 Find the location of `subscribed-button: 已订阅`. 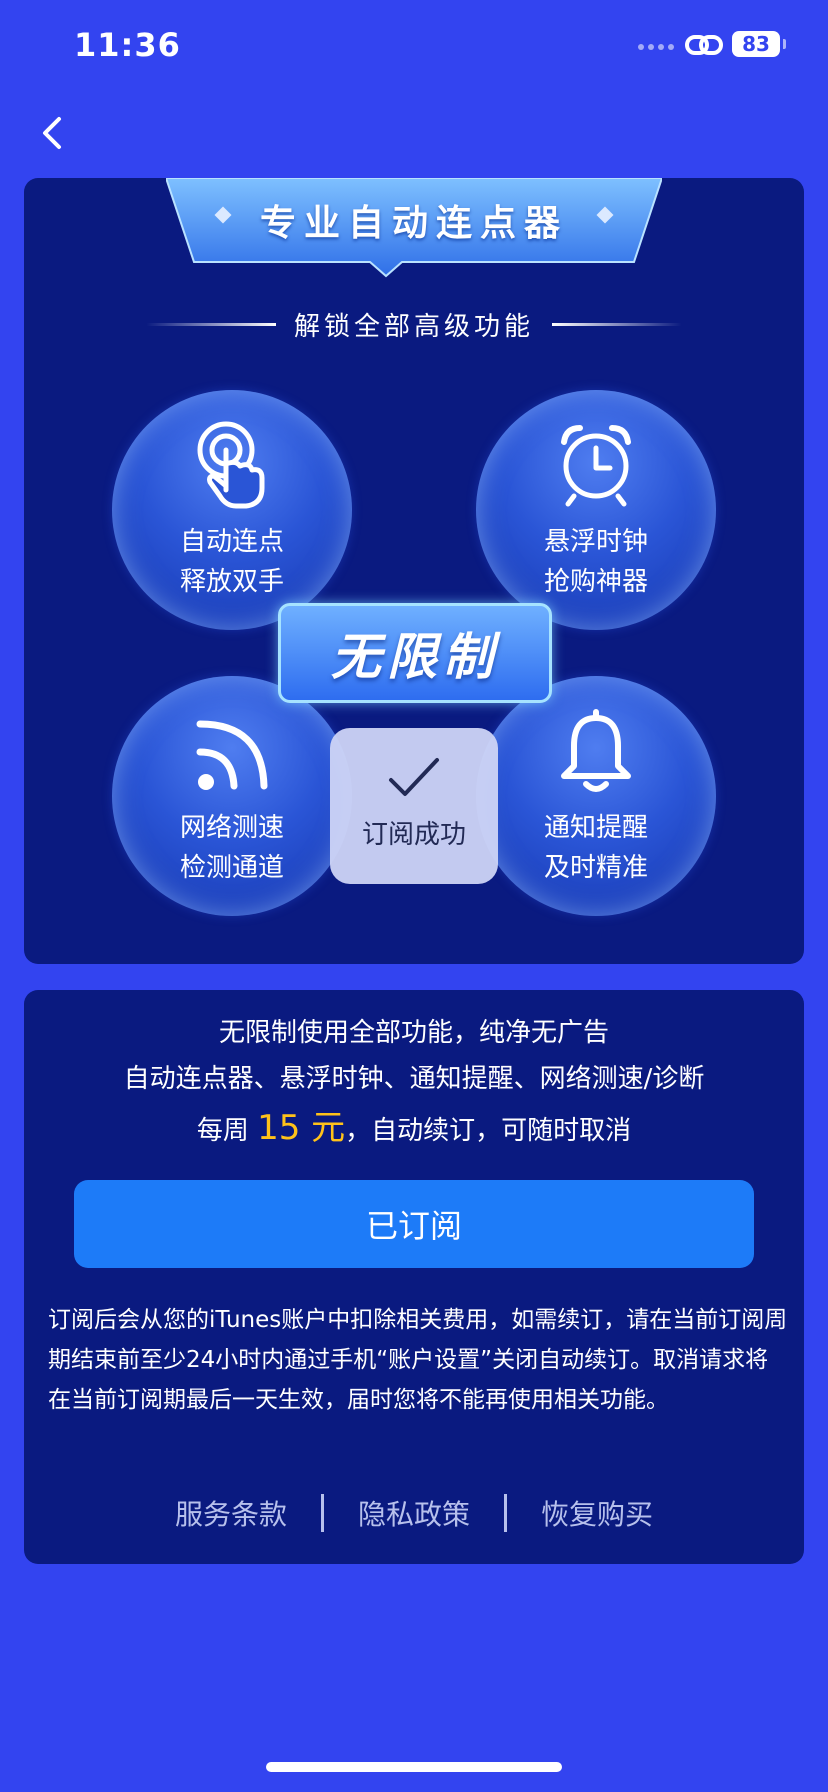

subscribed-button: 已订阅 is located at coordinates (414, 1224).